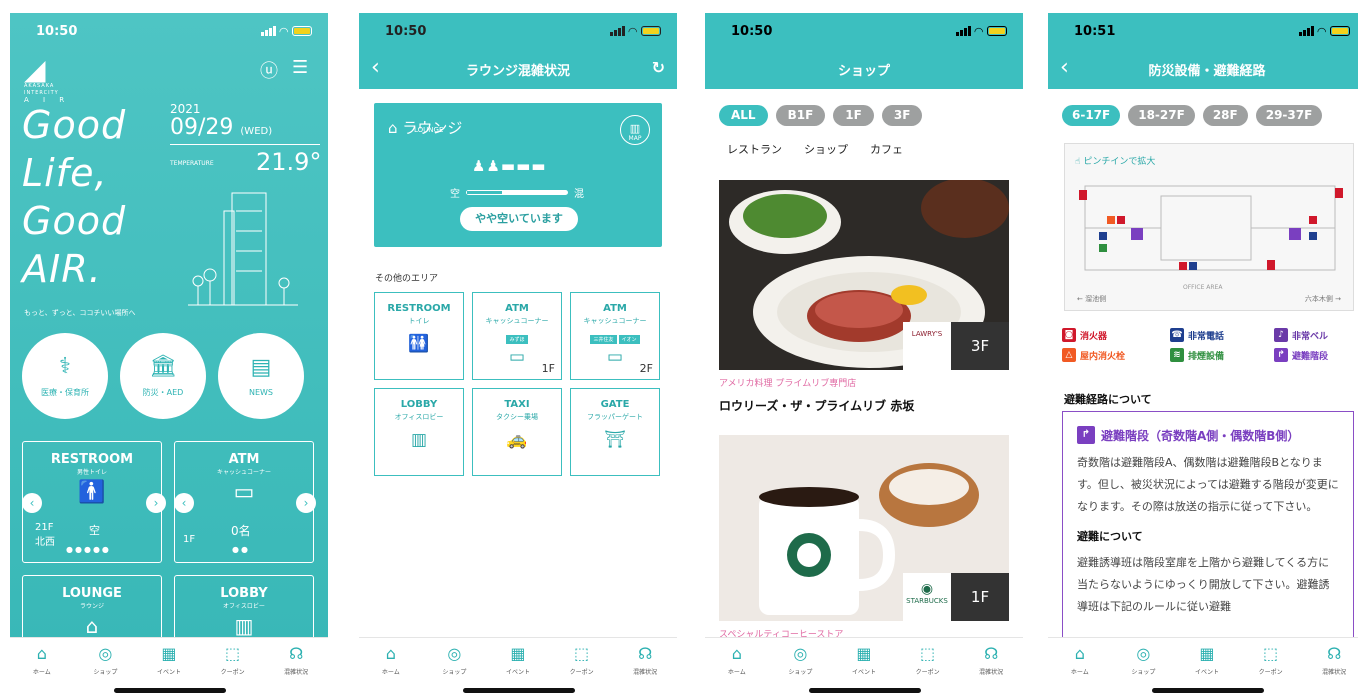 The height and width of the screenshot is (697, 1358). Describe the element at coordinates (1222, 355) in the screenshot. I see `legend-smoke-exhaust: ≋ 排煙設備` at that location.